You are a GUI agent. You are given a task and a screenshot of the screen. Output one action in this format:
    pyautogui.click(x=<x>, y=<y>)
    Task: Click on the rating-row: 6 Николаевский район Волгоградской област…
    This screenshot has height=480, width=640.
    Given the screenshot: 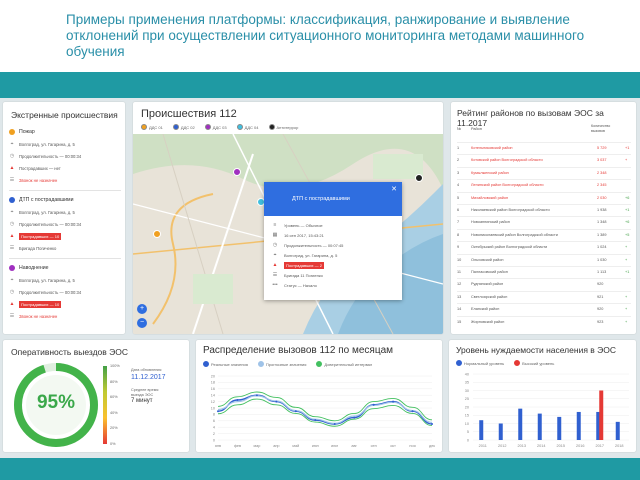 What is the action you would take?
    pyautogui.click(x=544, y=209)
    